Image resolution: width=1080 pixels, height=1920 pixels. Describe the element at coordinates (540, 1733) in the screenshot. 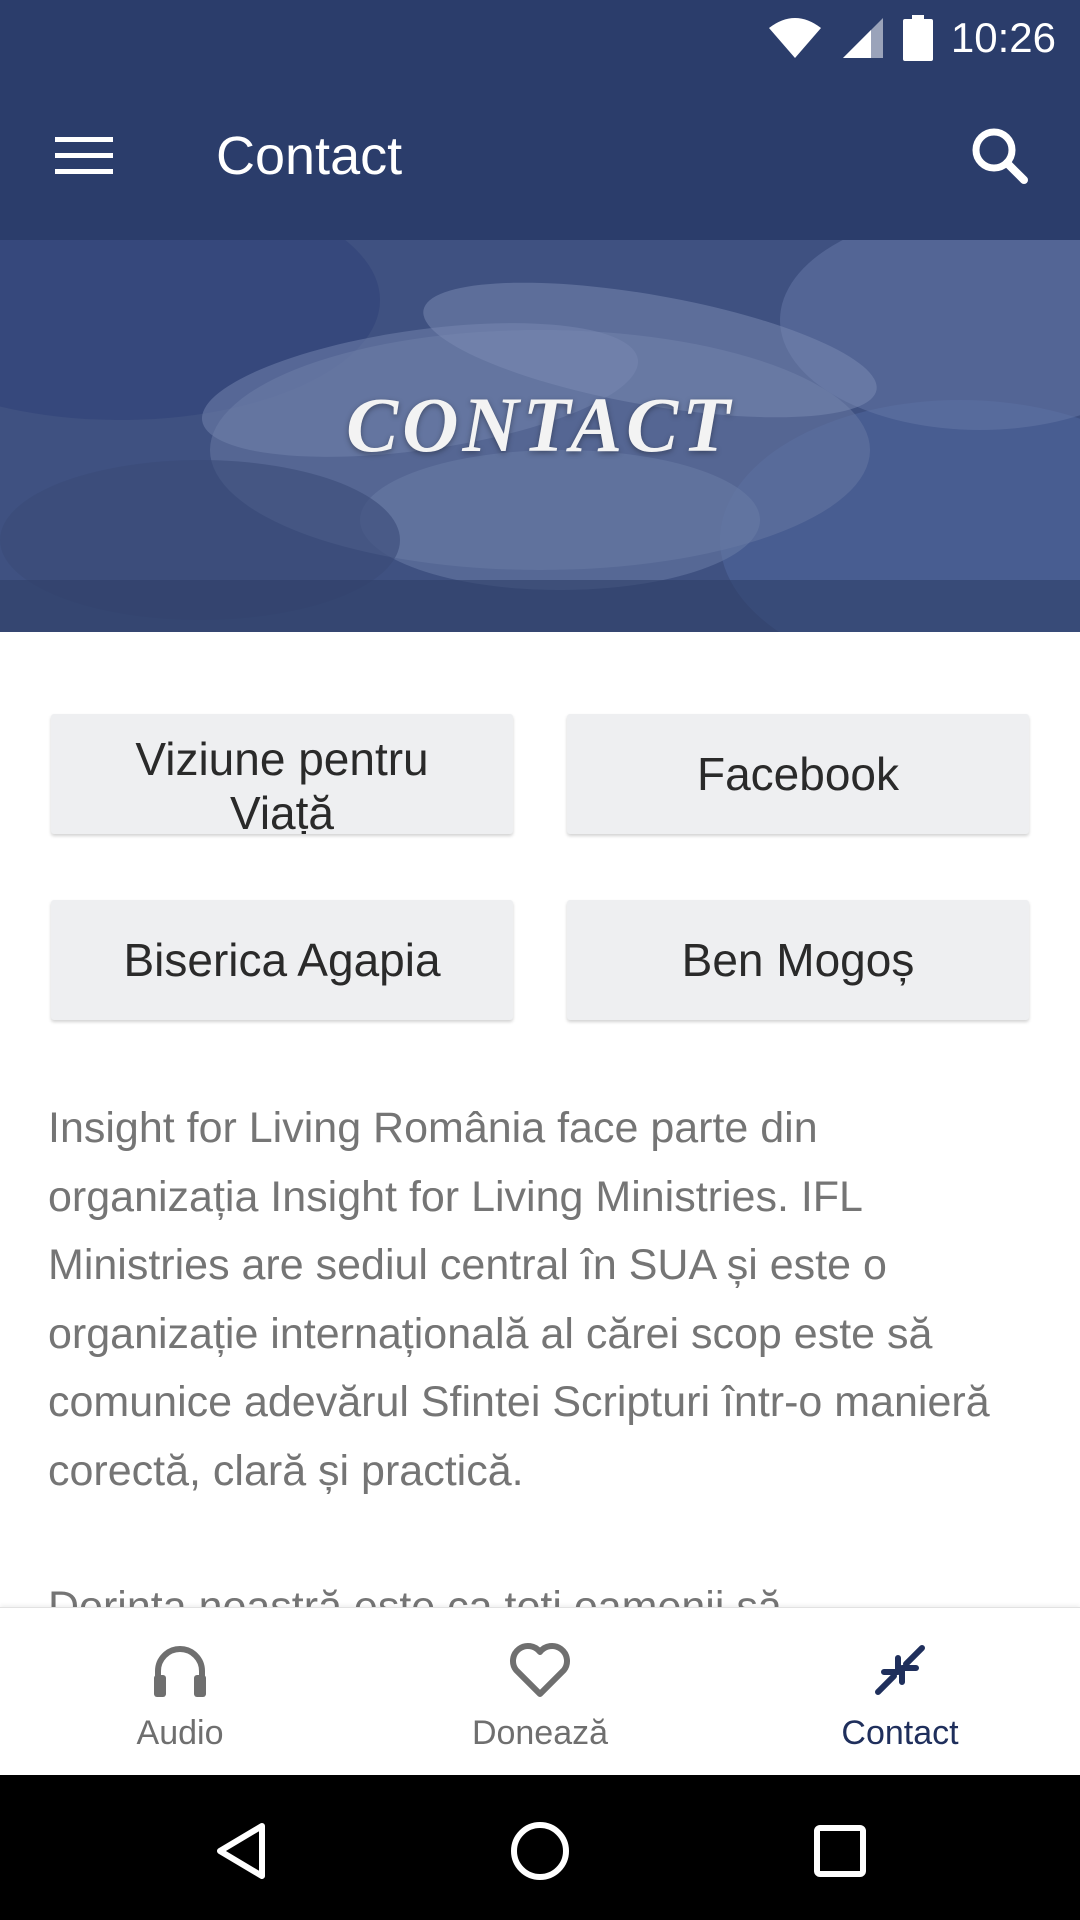

I see `nav-label-donate: Donează` at that location.